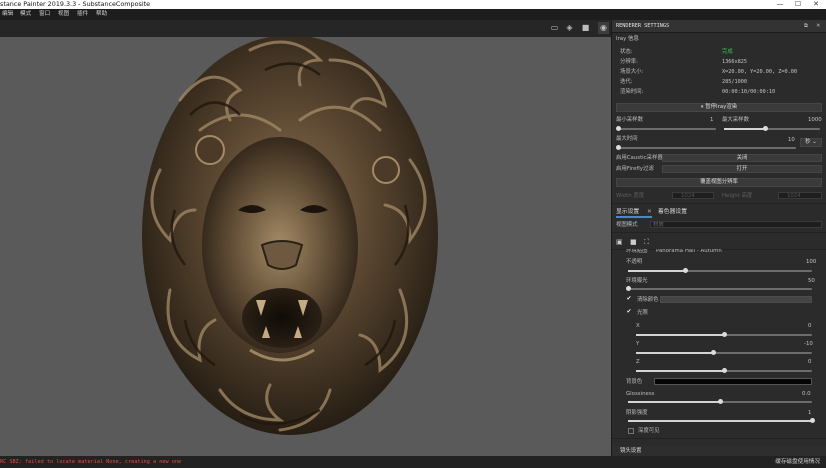  I want to click on panel-close-icon: ✕, so click(818, 26).